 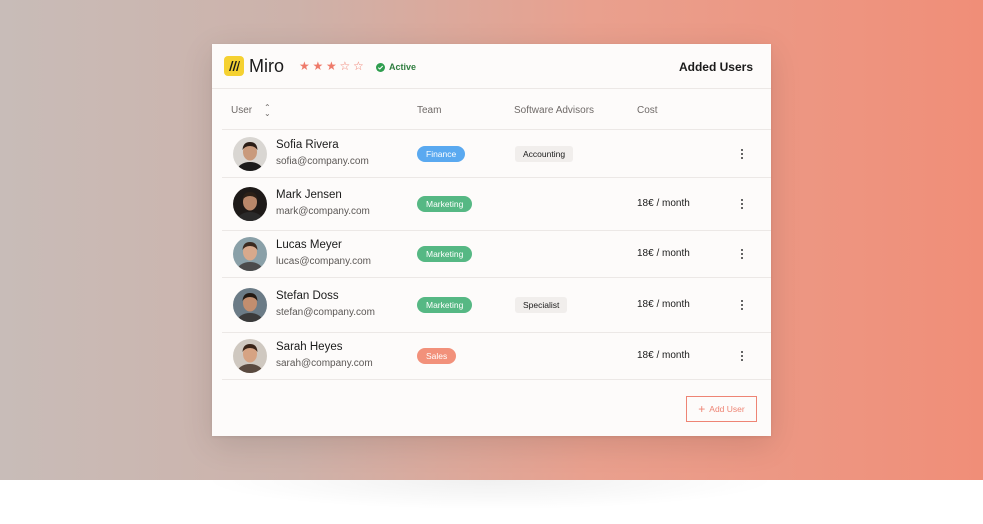 What do you see at coordinates (307, 295) in the screenshot?
I see `user-name: Stefan Doss` at bounding box center [307, 295].